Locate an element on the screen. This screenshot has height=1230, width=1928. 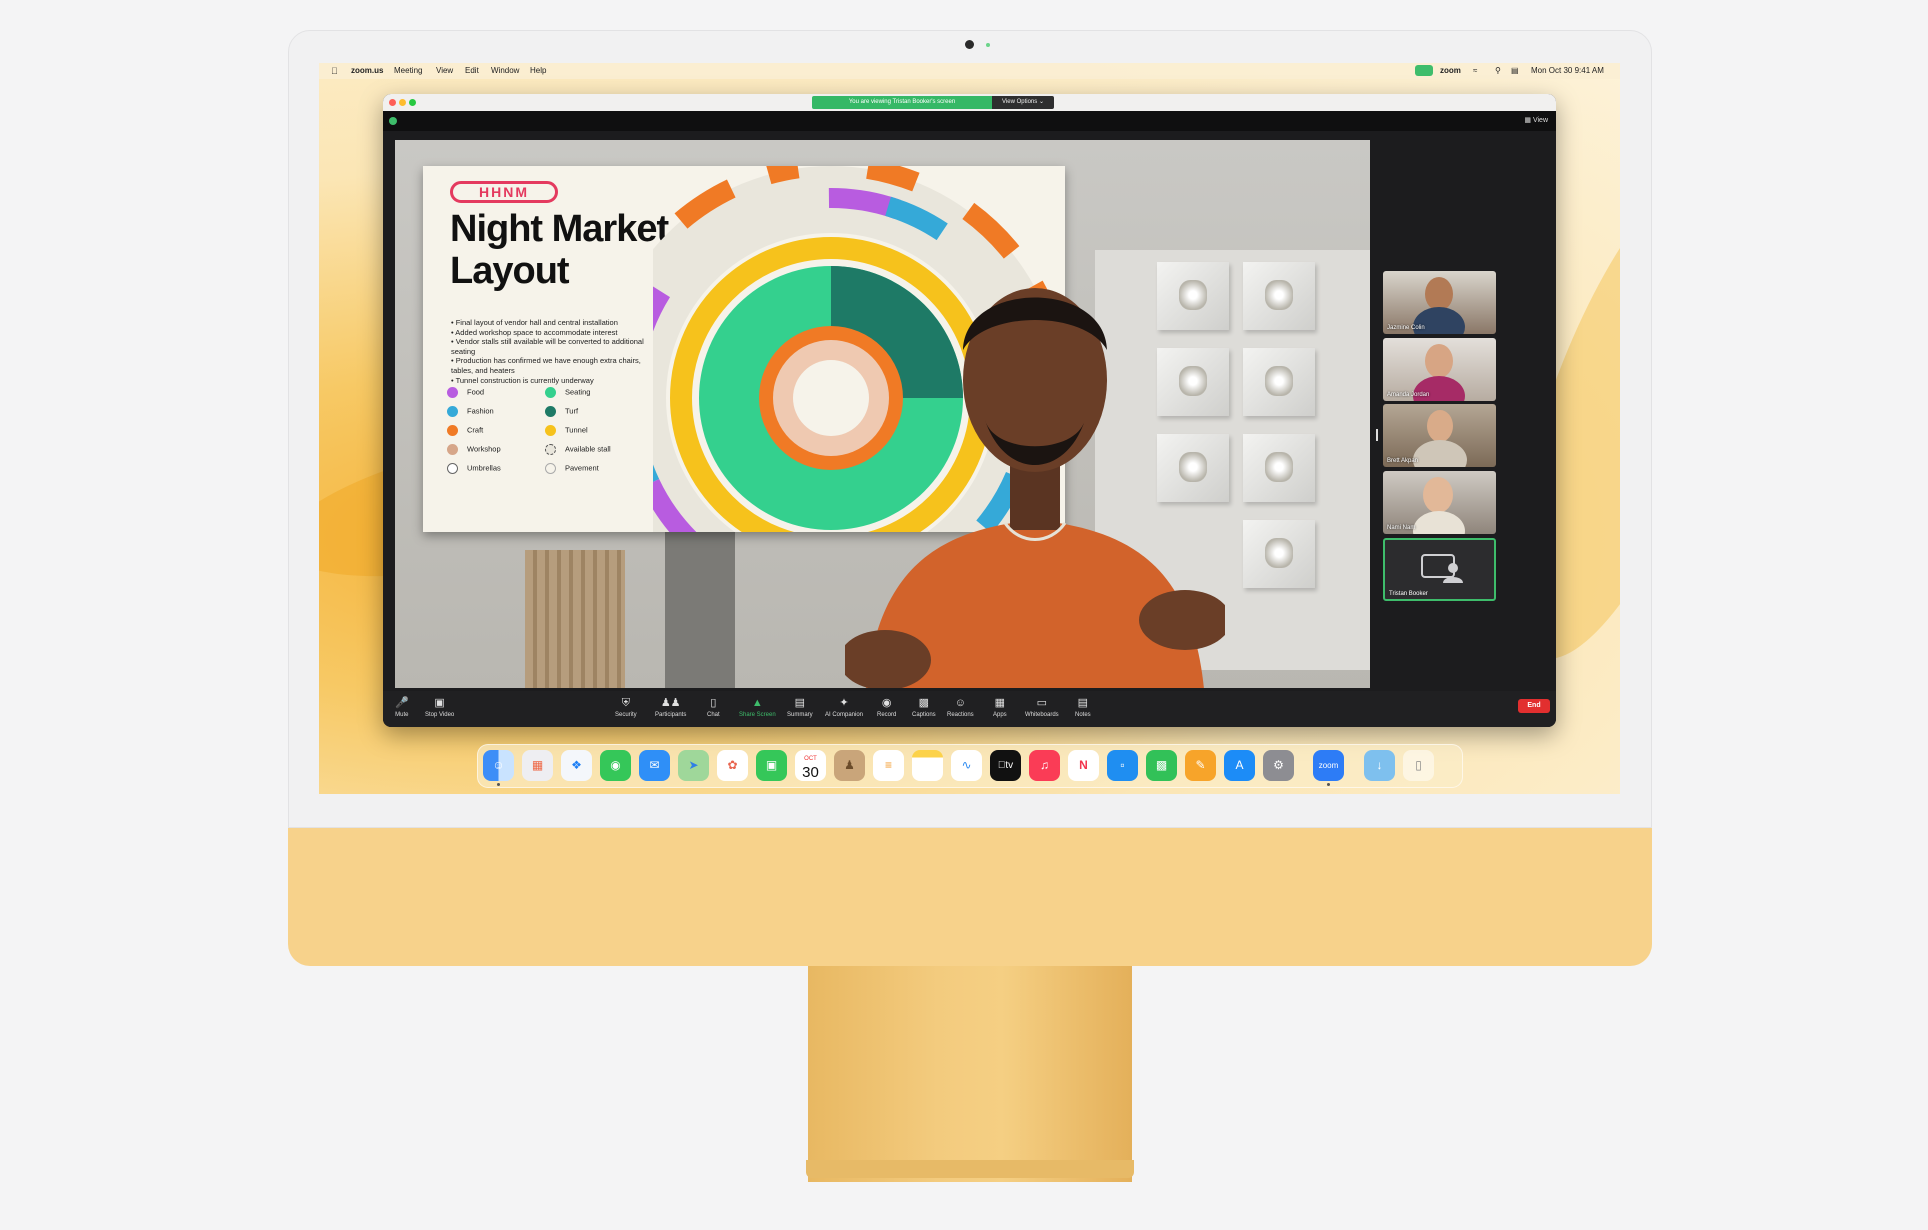
trash-icon: ▯ is located at coordinates (1418, 765).